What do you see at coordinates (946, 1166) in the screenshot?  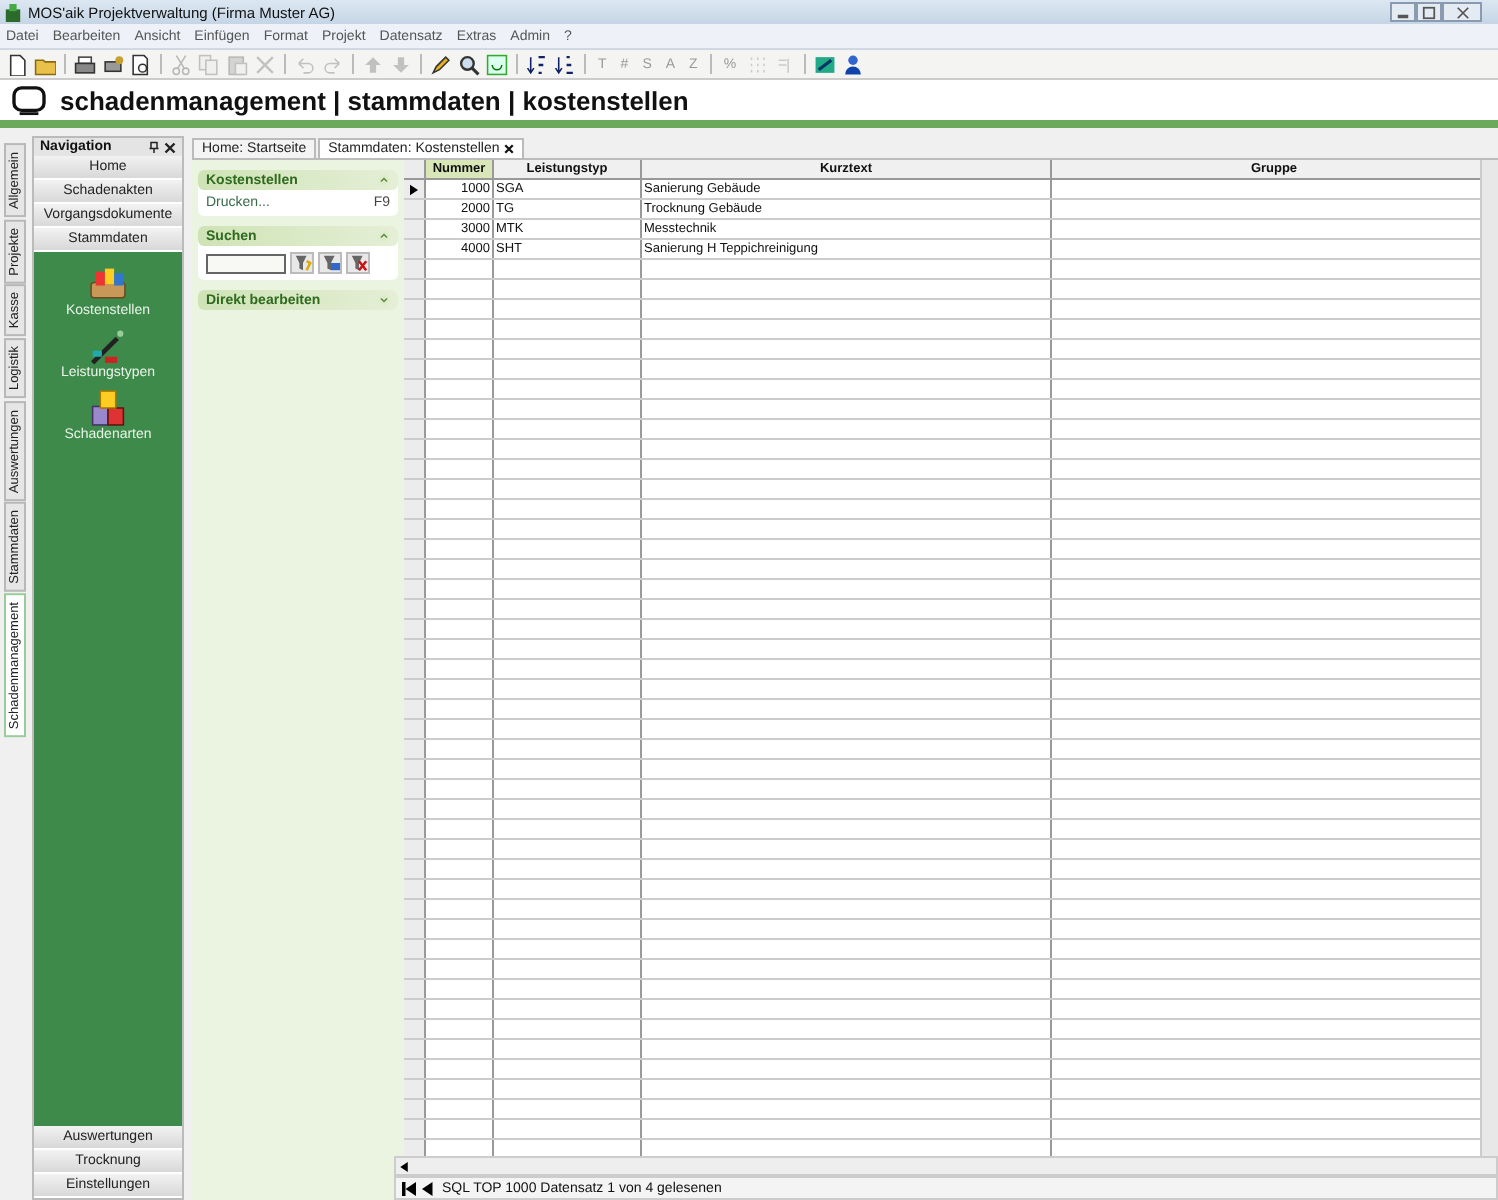 I see `horizontal-scrollbar` at bounding box center [946, 1166].